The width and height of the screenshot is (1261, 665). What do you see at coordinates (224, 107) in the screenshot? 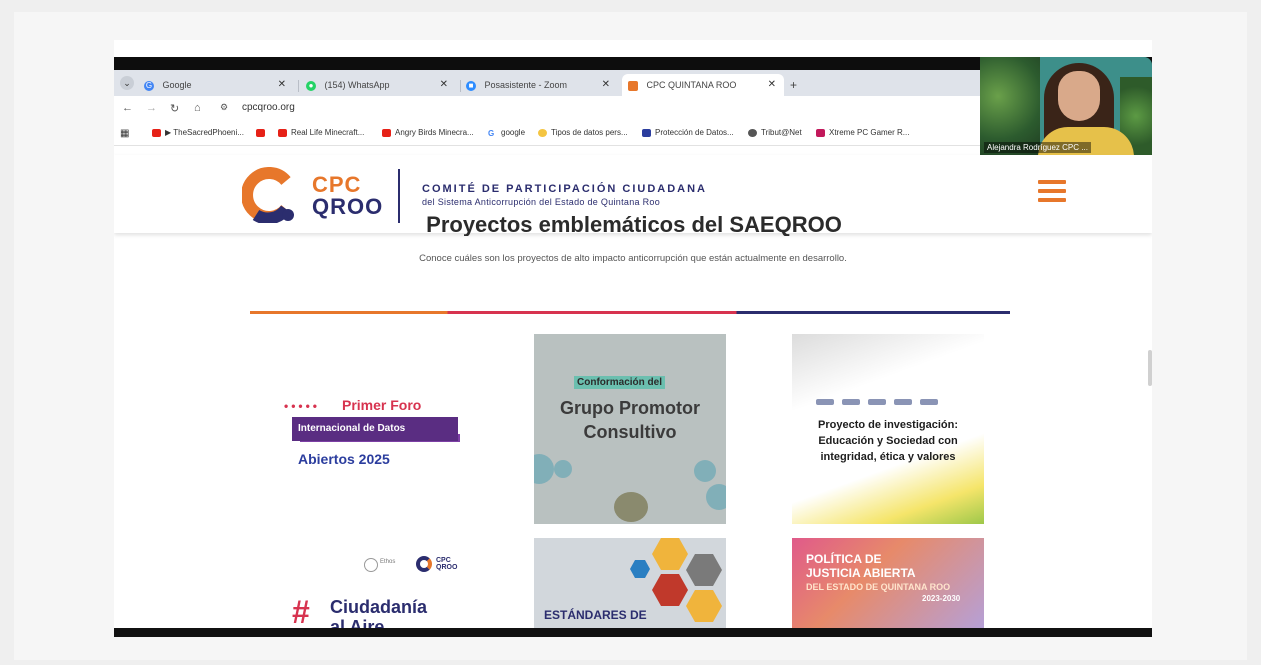
I see `site-info-icon: ⚙` at bounding box center [224, 107].